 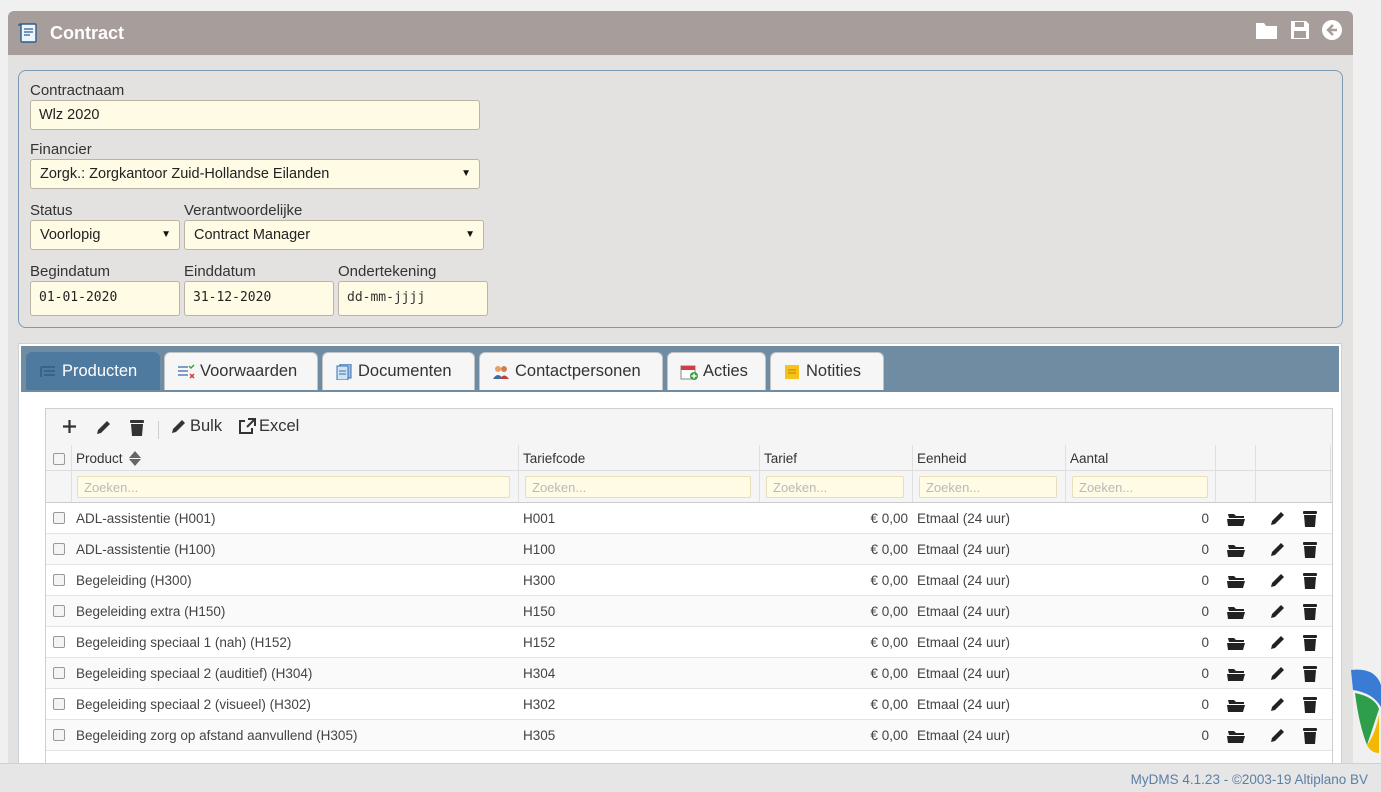 What do you see at coordinates (539, 518) in the screenshot?
I see `cell-tariefcode: H001` at bounding box center [539, 518].